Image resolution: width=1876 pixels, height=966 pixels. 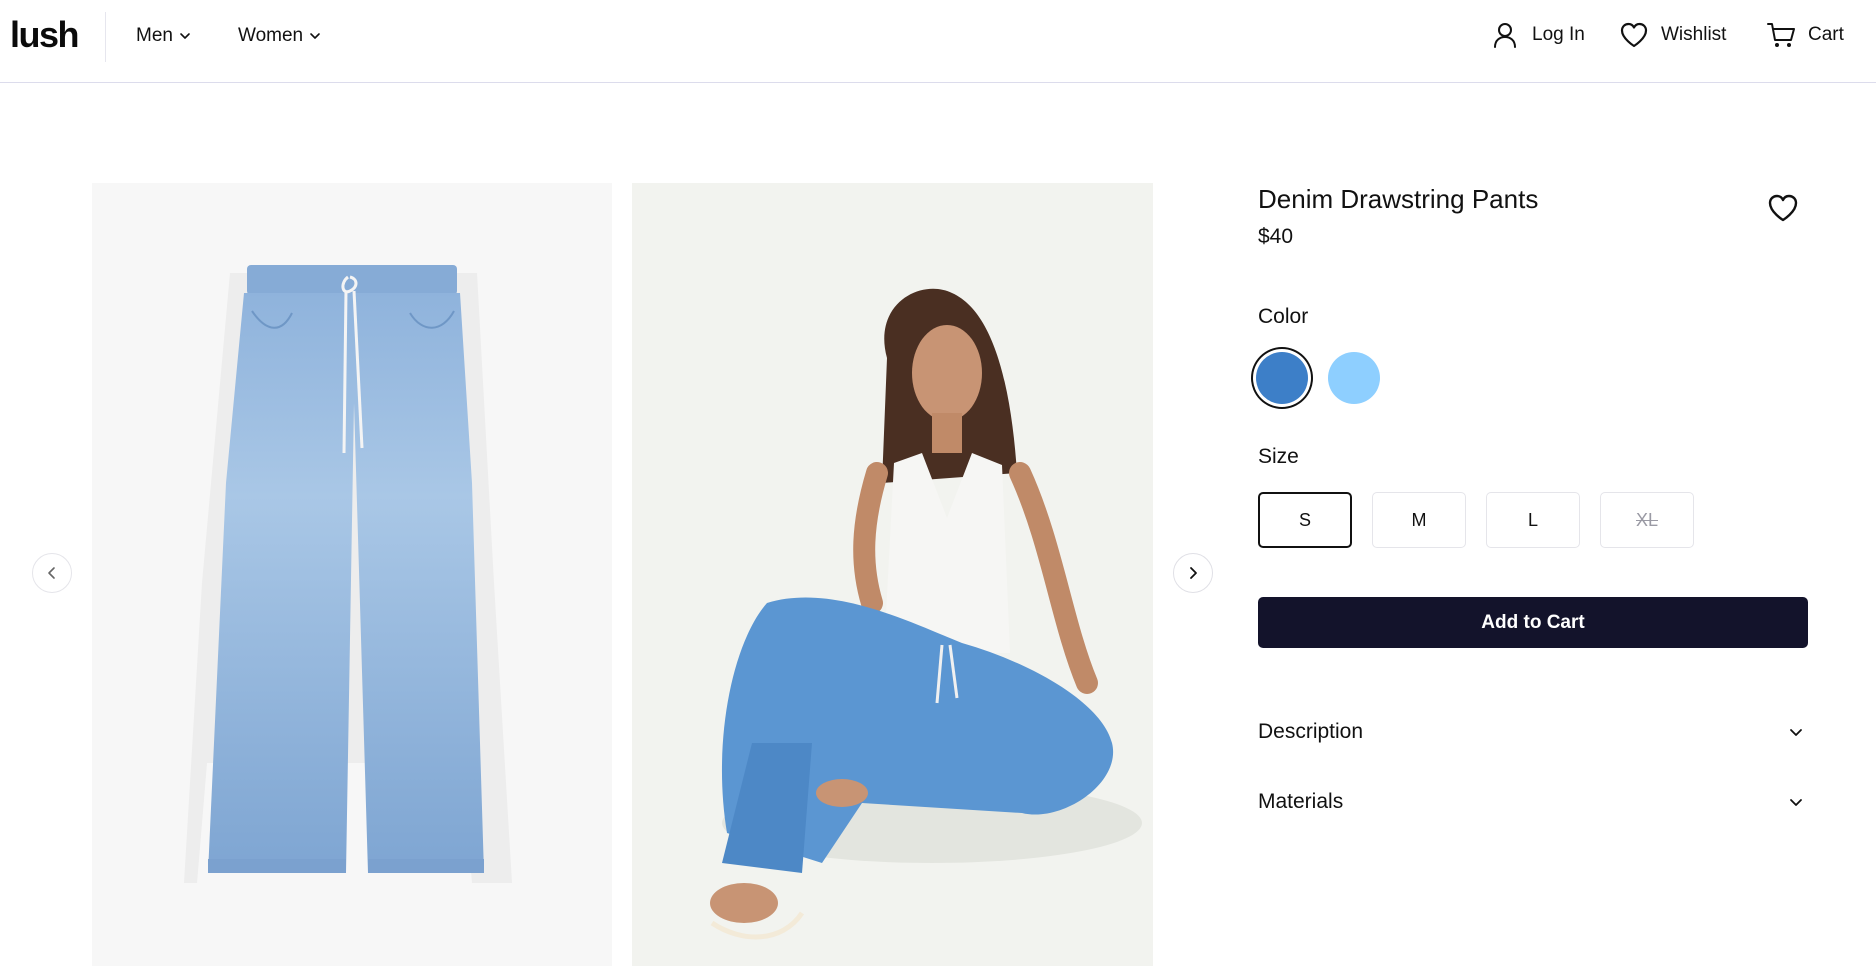 I want to click on login-label: Log In, so click(x=1558, y=34).